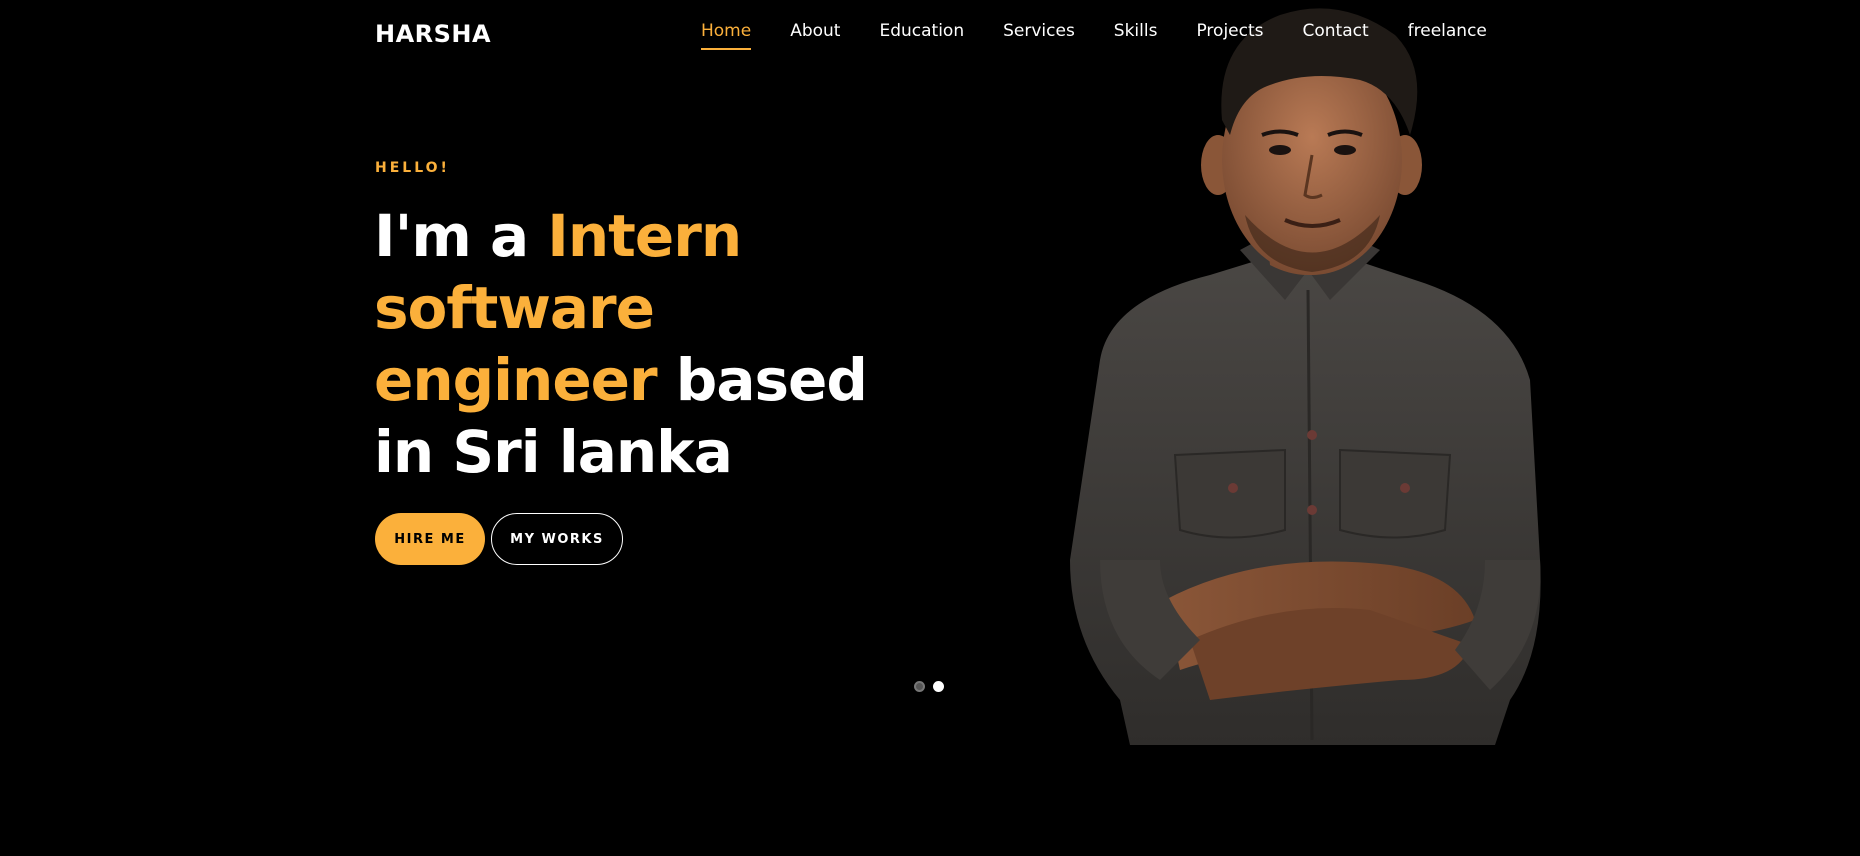  What do you see at coordinates (430, 539) in the screenshot?
I see `hire-me-button: HIRE ME` at bounding box center [430, 539].